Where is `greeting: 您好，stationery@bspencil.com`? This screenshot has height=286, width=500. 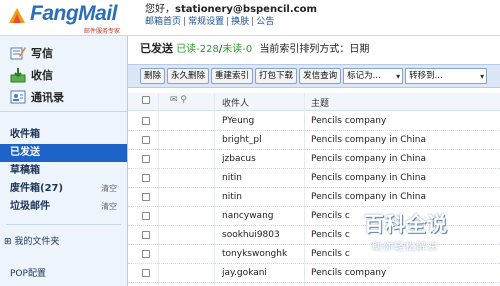
greeting: 您好，stationery@bspencil.com is located at coordinates (231, 7).